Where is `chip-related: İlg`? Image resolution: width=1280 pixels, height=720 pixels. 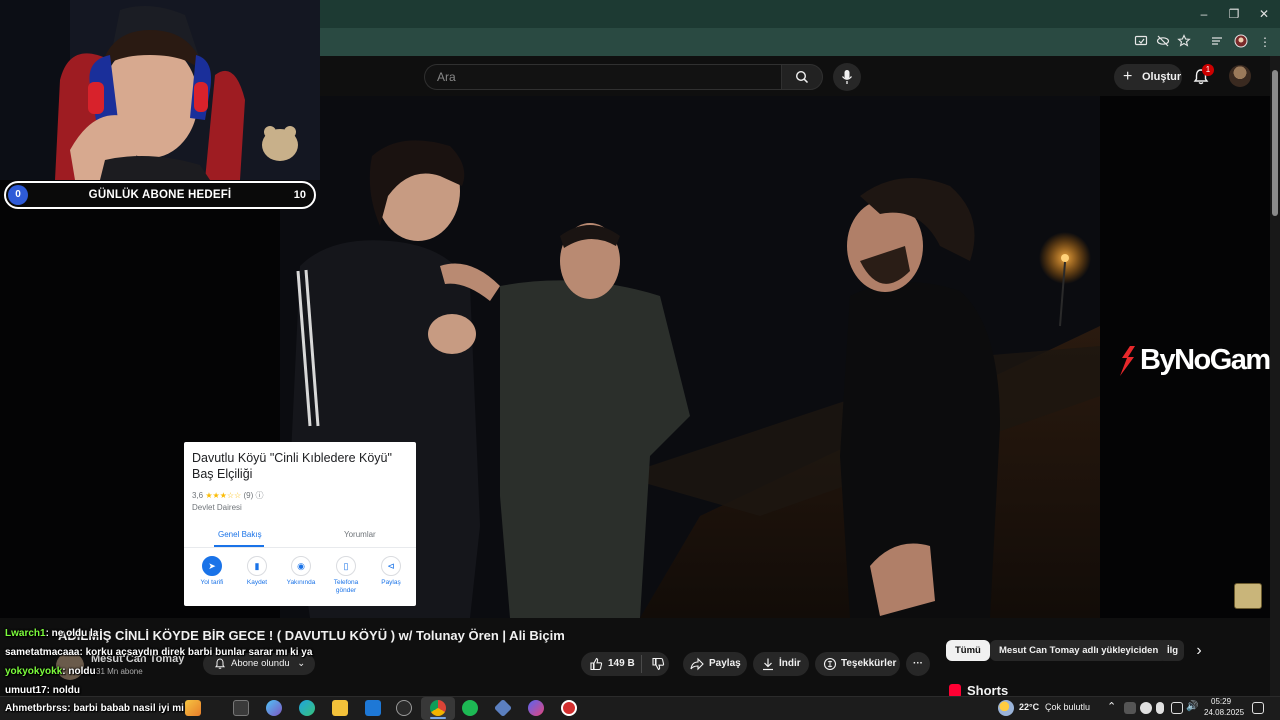 chip-related: İlg is located at coordinates (1171, 650).